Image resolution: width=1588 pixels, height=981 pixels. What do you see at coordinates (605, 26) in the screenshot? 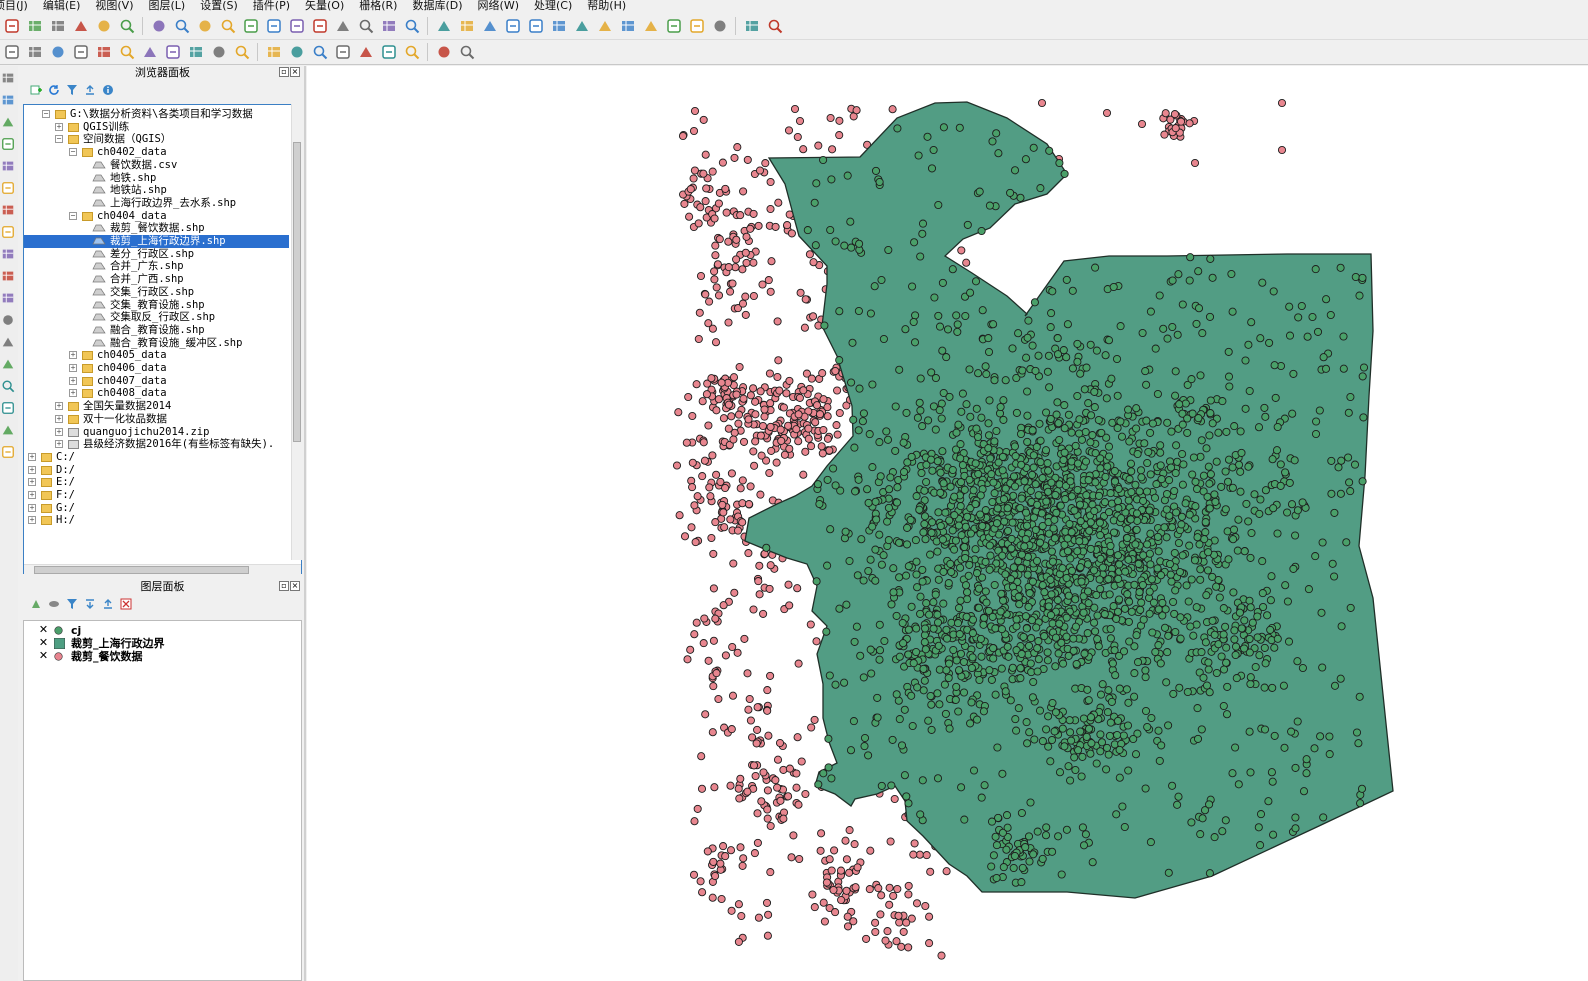
I see `statistics-icon` at bounding box center [605, 26].